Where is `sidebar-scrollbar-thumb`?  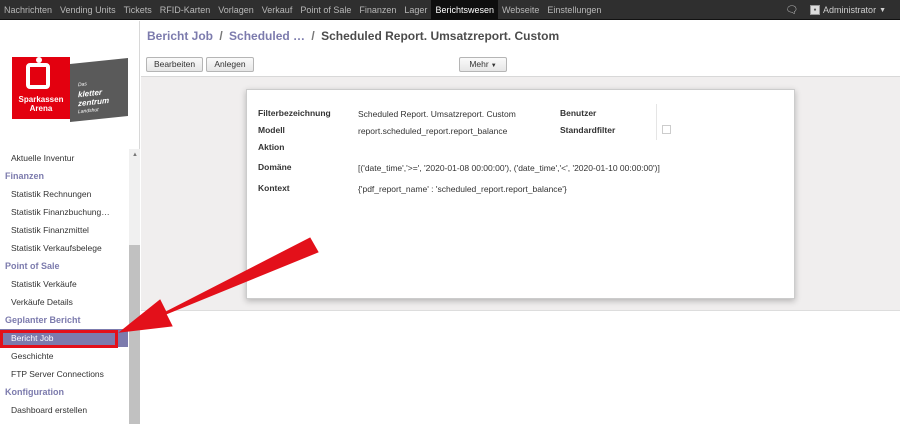
sidebar-scrollbar-thumb is located at coordinates (134, 334).